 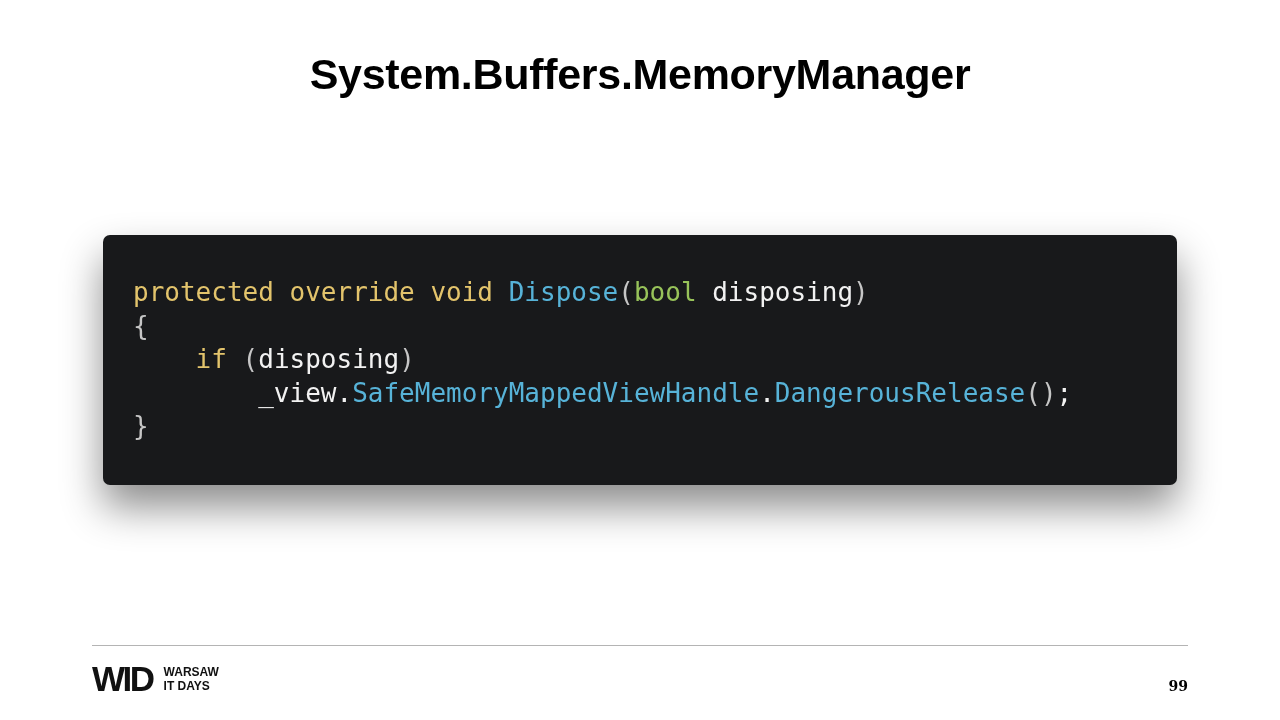 What do you see at coordinates (640, 74) in the screenshot?
I see `slide-title: System.Buffers.MemoryManager` at bounding box center [640, 74].